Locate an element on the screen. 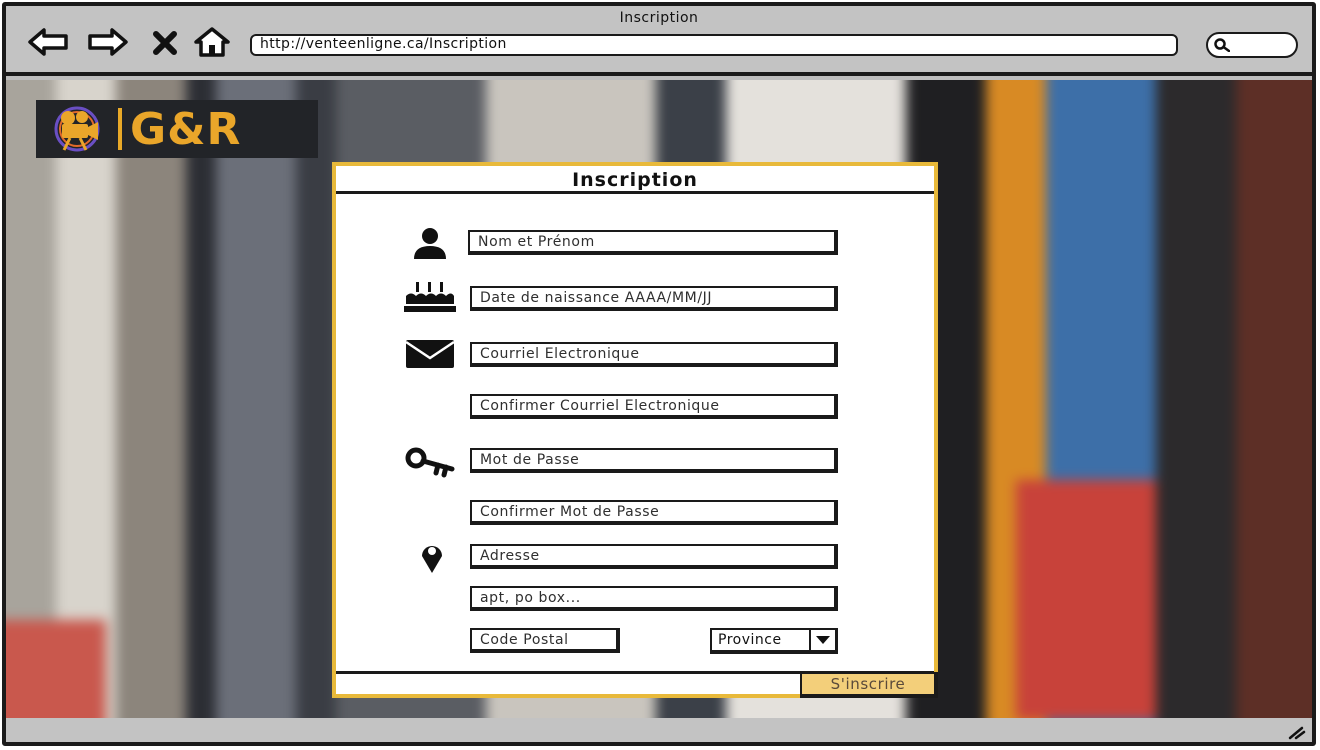  envelope-icon is located at coordinates (430, 353).